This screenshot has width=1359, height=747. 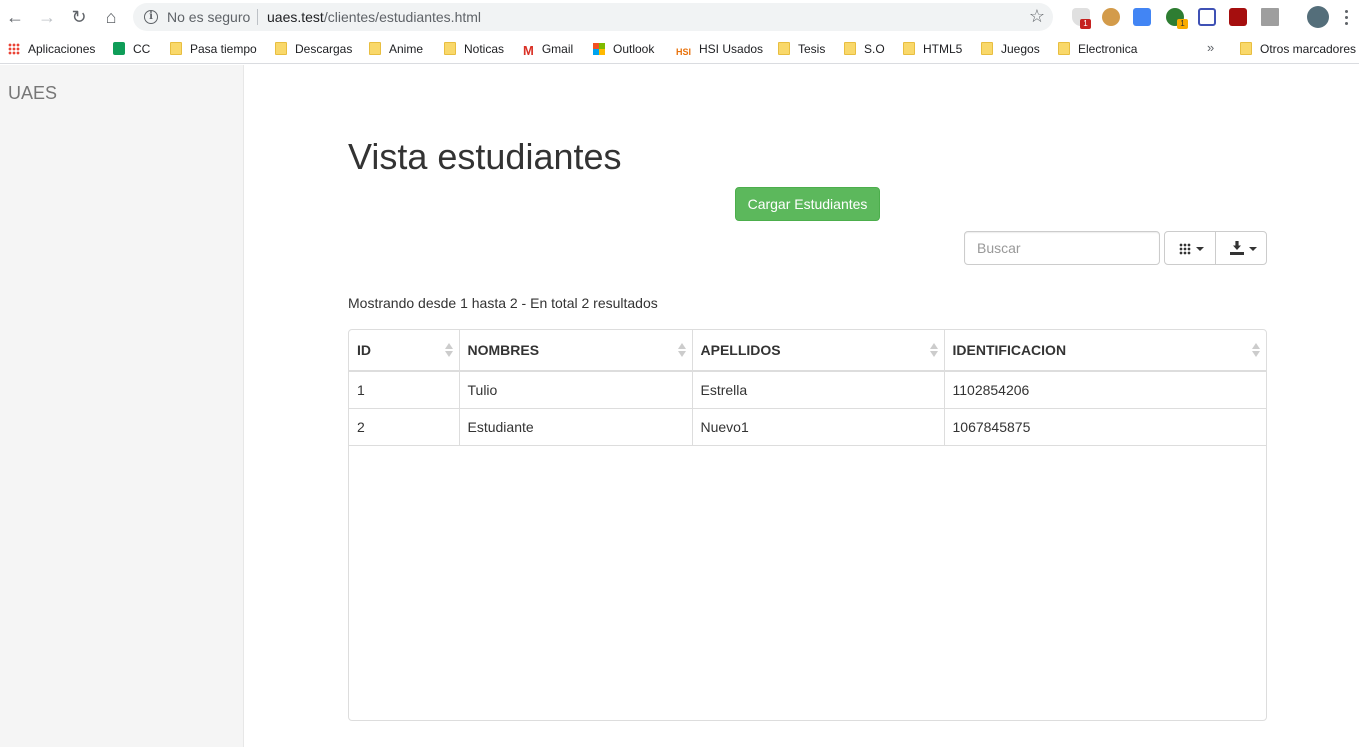 I want to click on table-toolbar, so click(x=1215, y=248).